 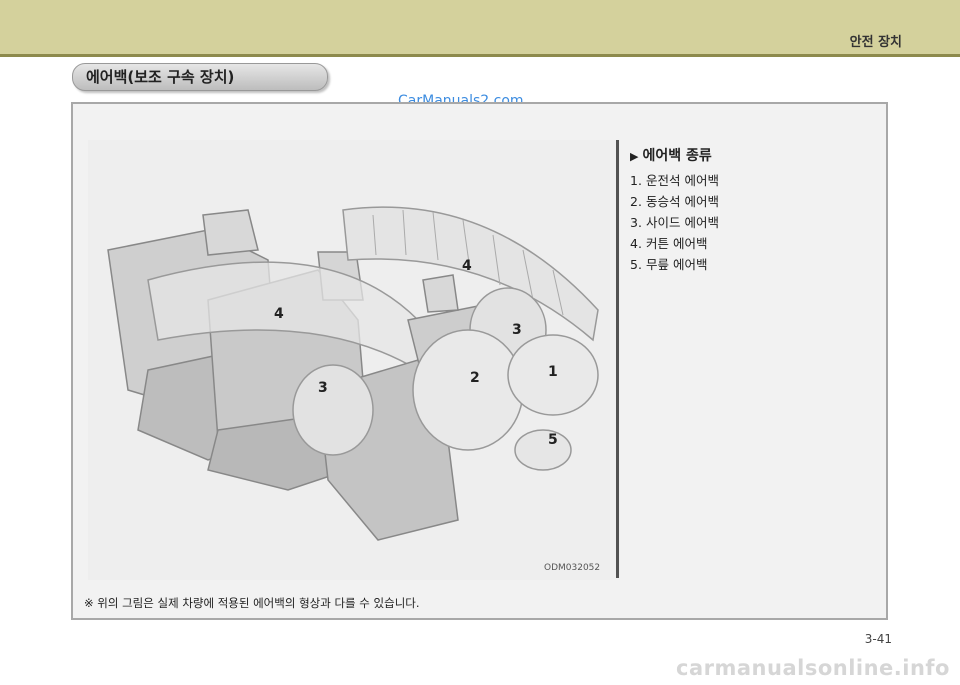 I want to click on list-item: 2. 동승석 에어백, so click(x=674, y=201).